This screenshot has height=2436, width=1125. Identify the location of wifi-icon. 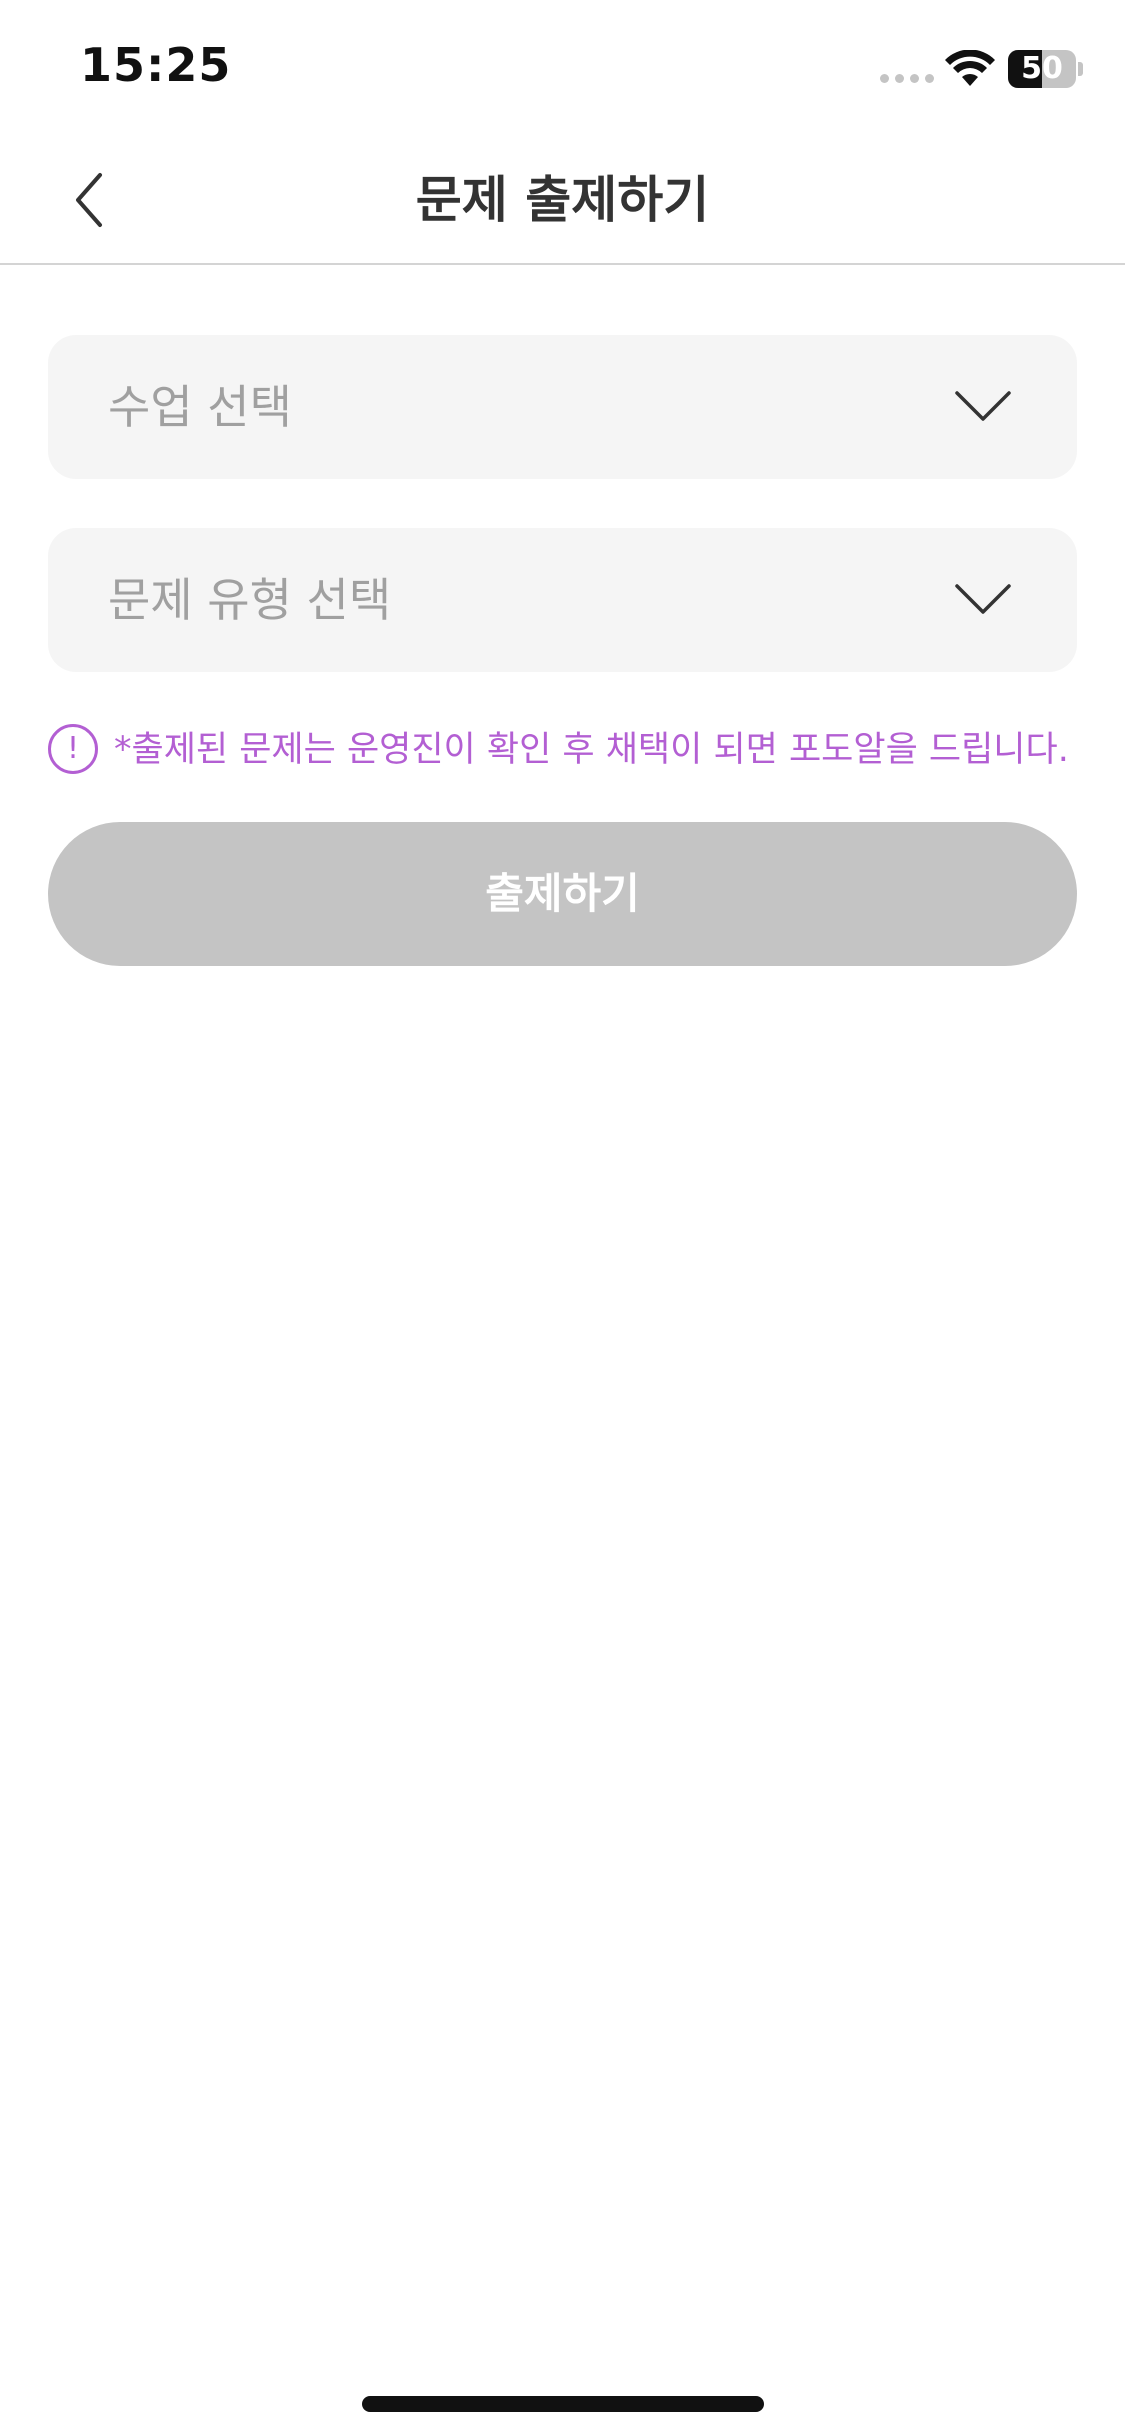
(970, 68).